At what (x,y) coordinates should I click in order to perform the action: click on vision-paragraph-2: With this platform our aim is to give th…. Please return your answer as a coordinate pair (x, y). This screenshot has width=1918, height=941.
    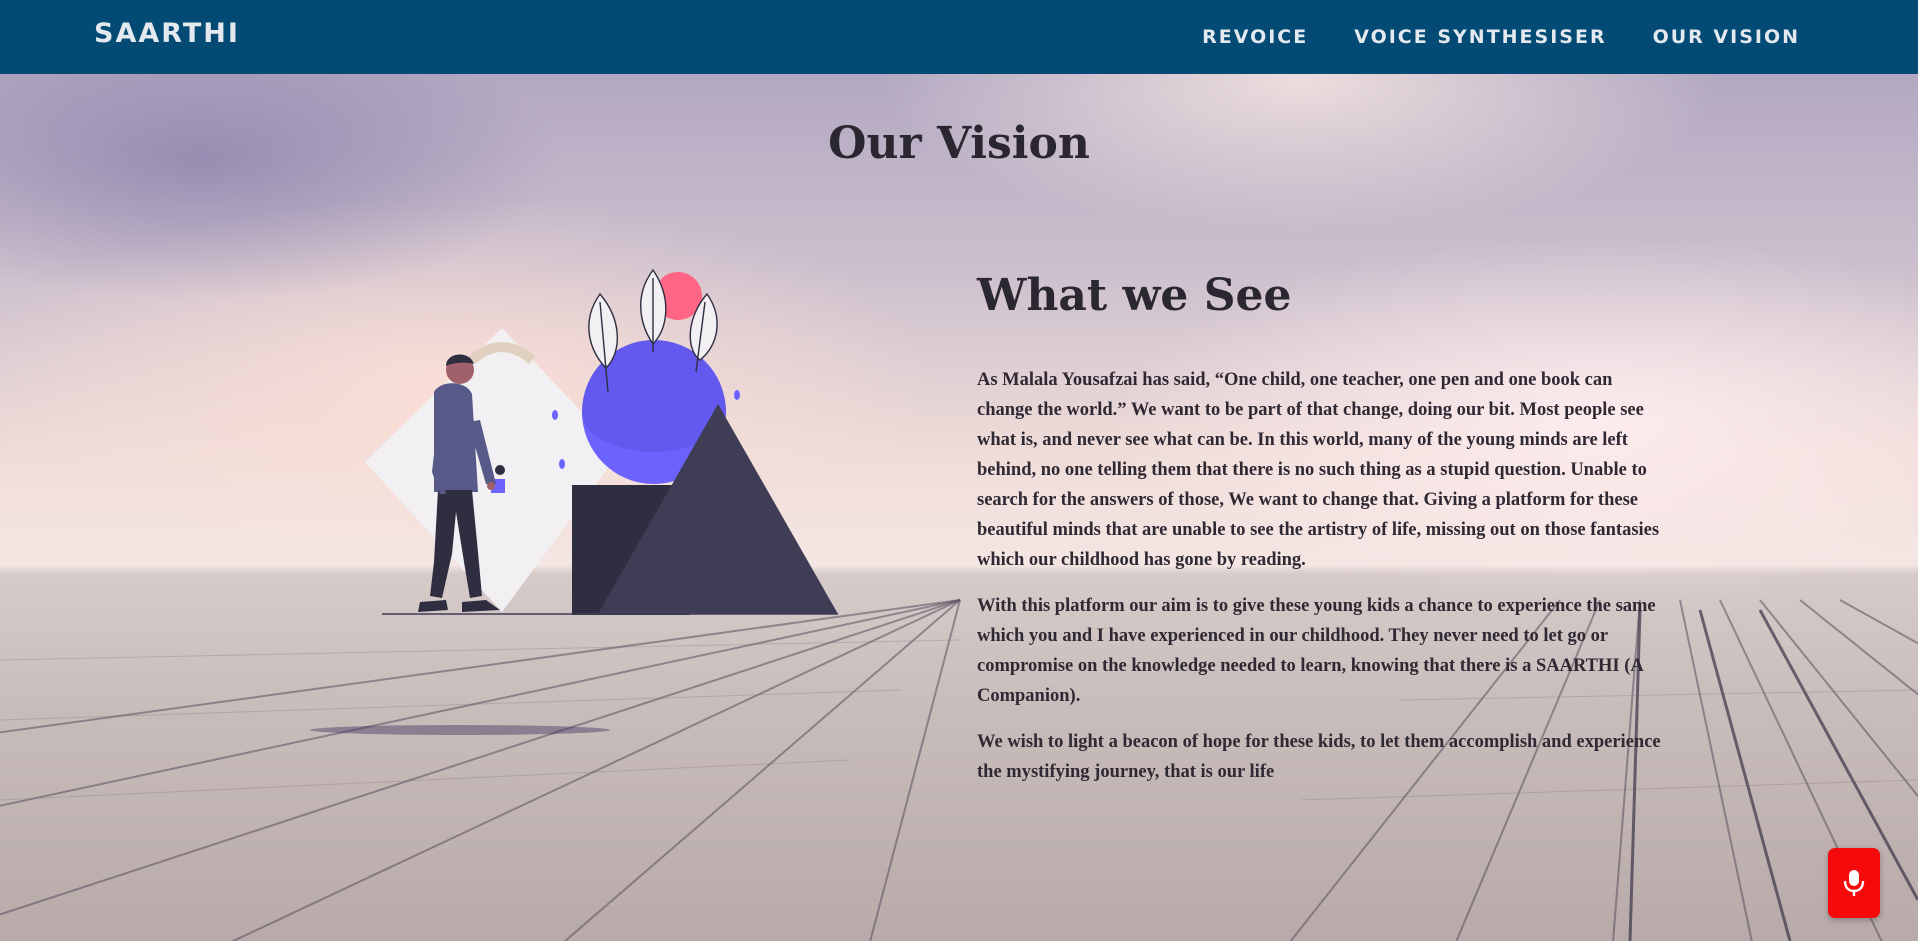
    Looking at the image, I should click on (1316, 651).